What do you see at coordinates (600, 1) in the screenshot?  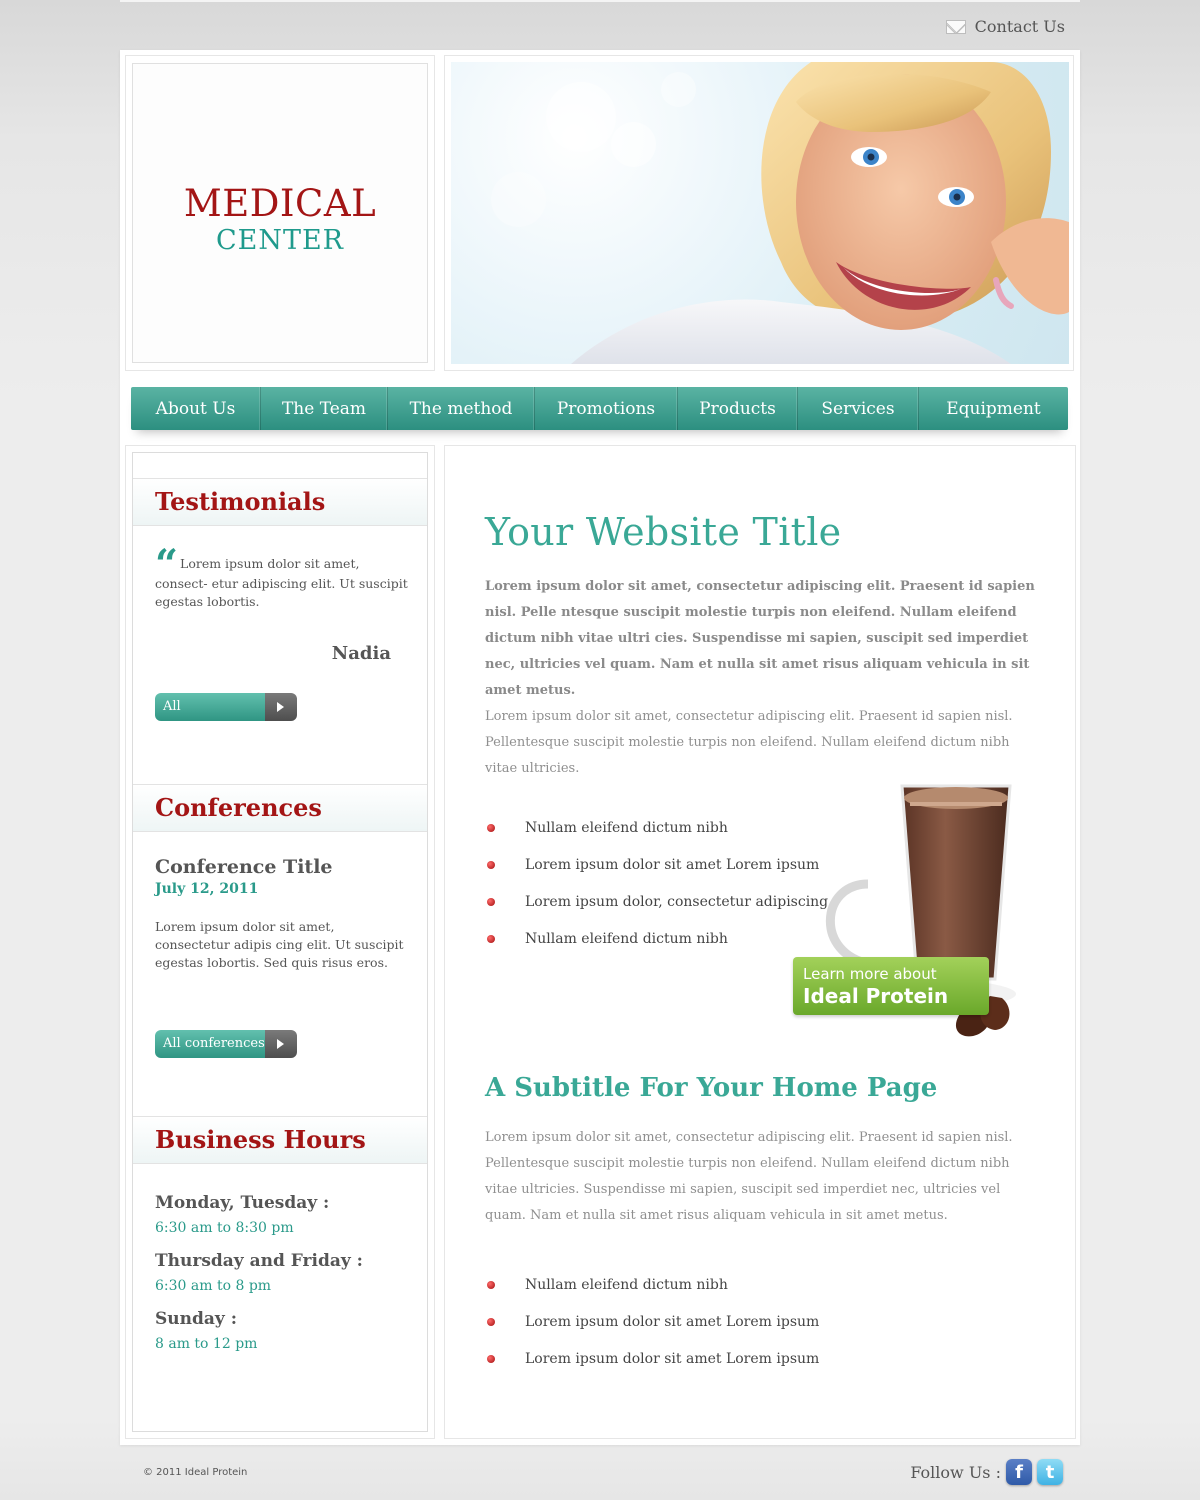 I see `top-edge` at bounding box center [600, 1].